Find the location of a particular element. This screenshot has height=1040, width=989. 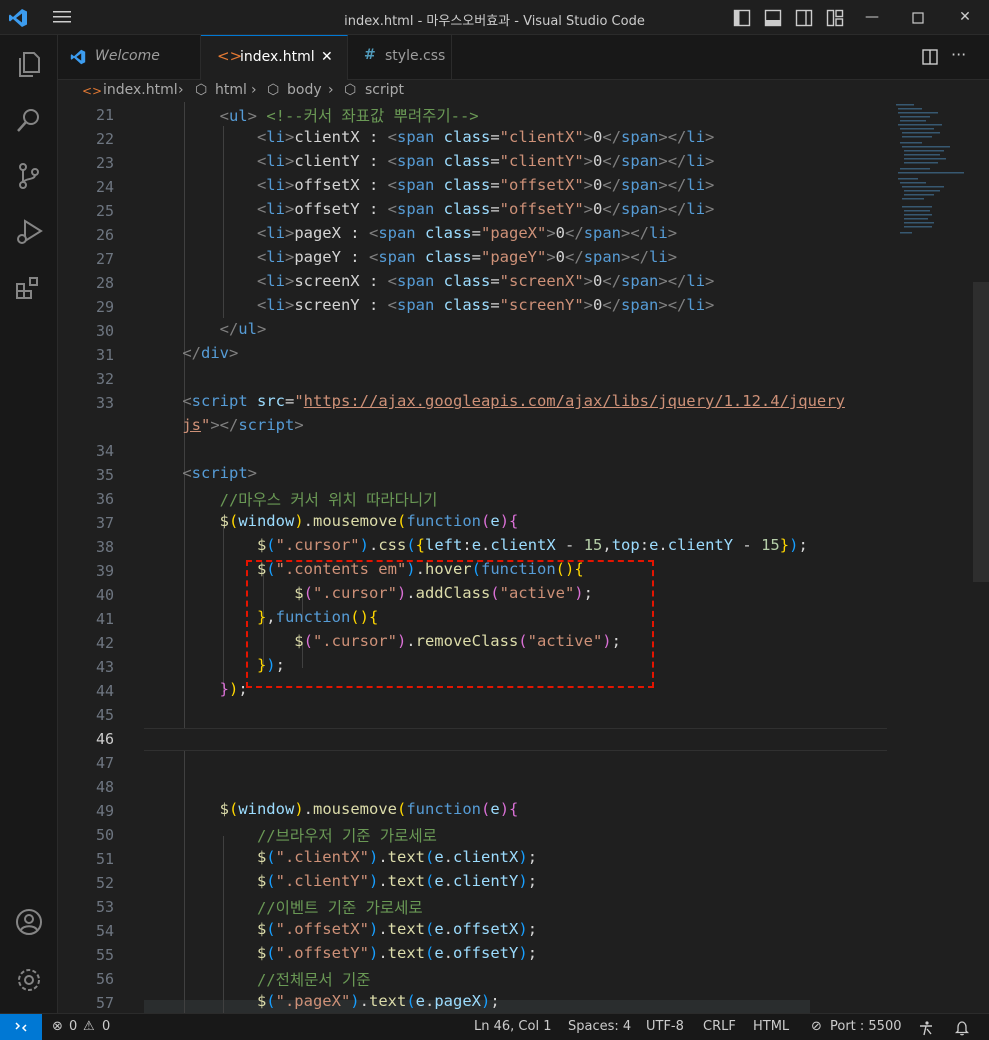

tab-welcome: Welcome is located at coordinates (129, 57).